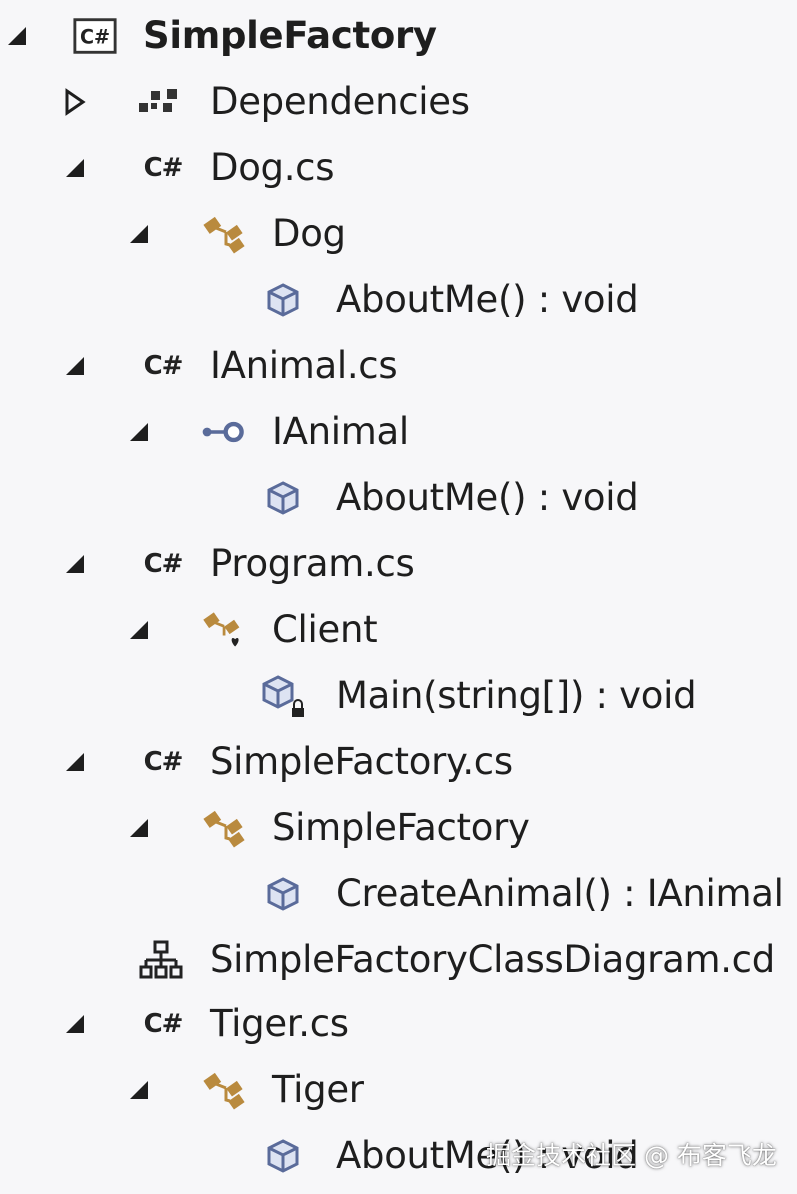 The height and width of the screenshot is (1194, 797). What do you see at coordinates (283, 696) in the screenshot?
I see `private-method-icon` at bounding box center [283, 696].